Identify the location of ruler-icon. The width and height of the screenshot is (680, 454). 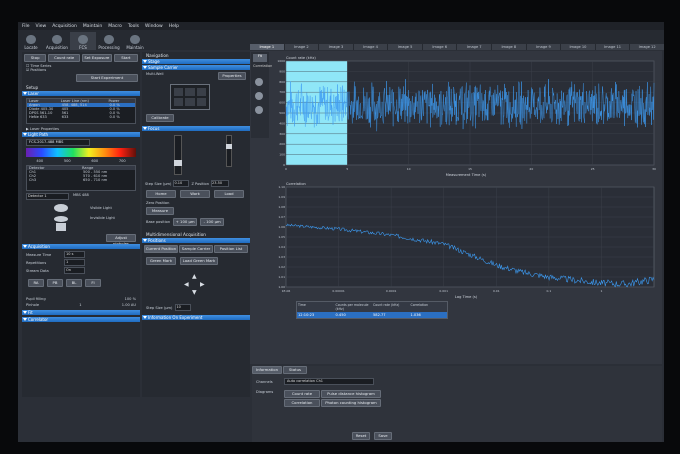
(259, 110).